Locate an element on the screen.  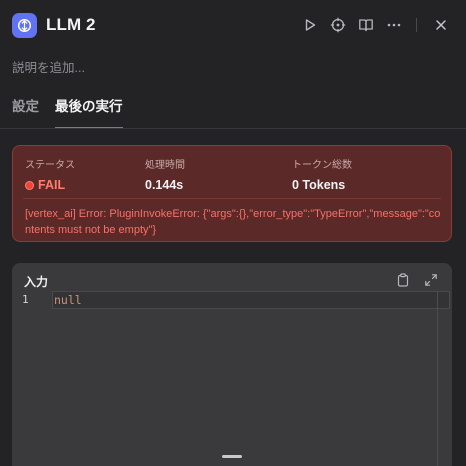
status-stat: ステータス FAIL is located at coordinates (50, 174).